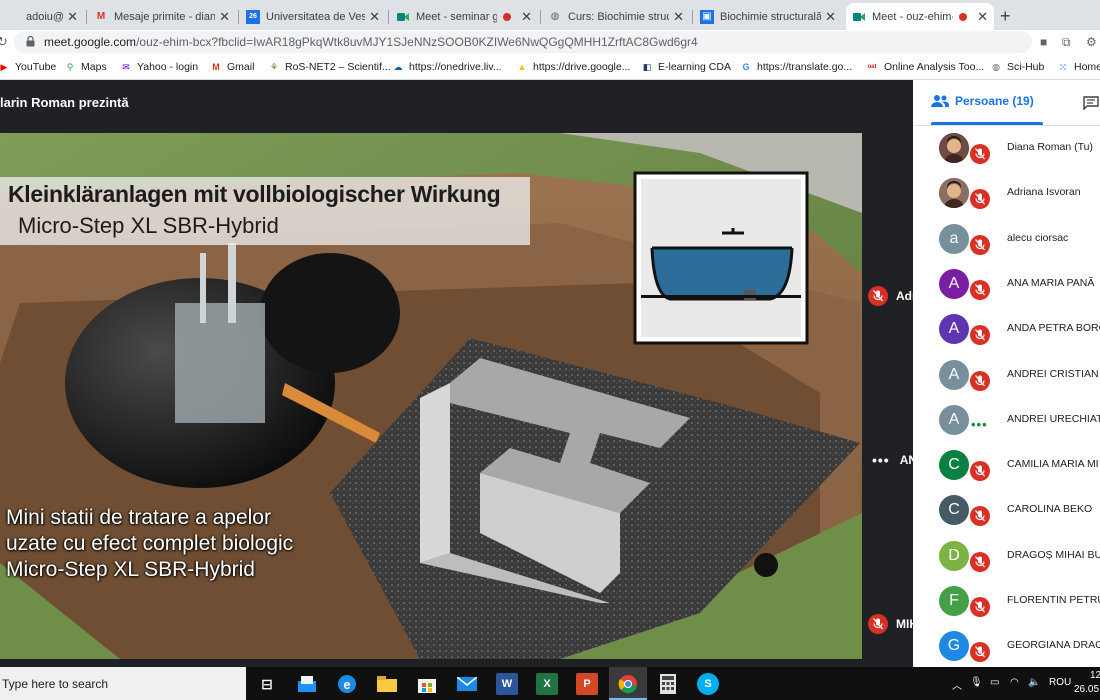  Describe the element at coordinates (1006, 192) in the screenshot. I see `participant-row: Adriana Isvoran` at that location.